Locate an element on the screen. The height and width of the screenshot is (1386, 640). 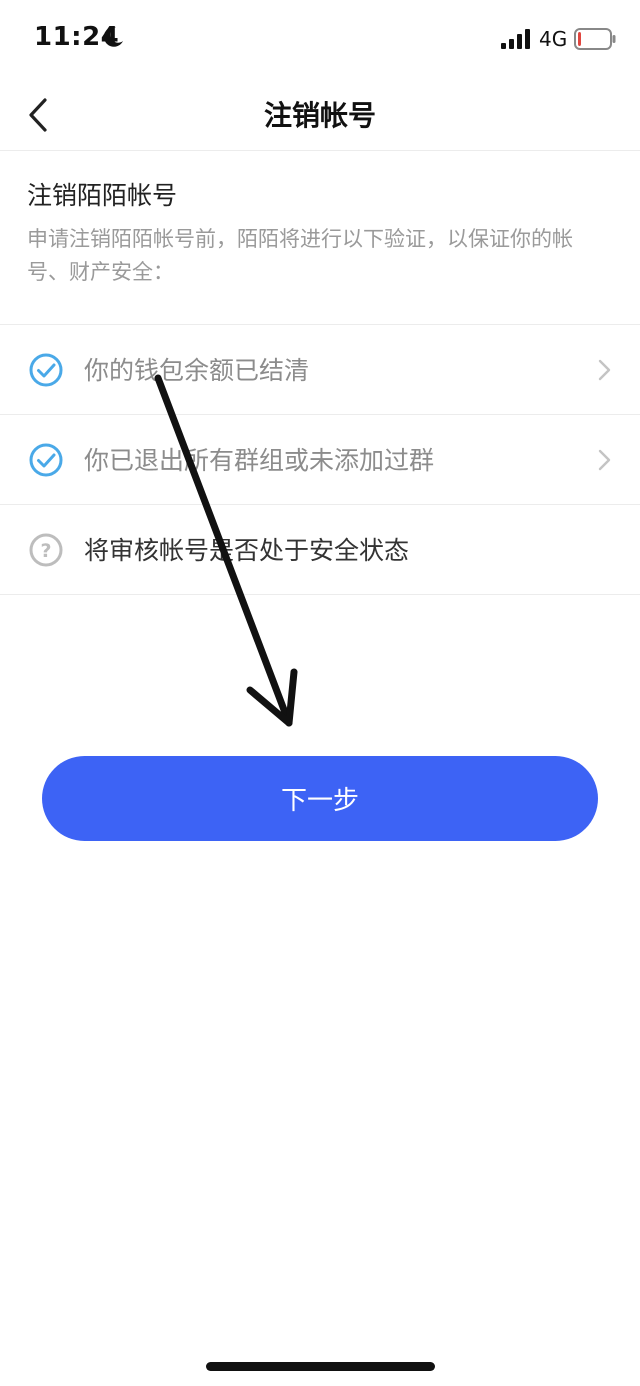
intro-heading: 注销陌陌帐号 is located at coordinates (102, 195).